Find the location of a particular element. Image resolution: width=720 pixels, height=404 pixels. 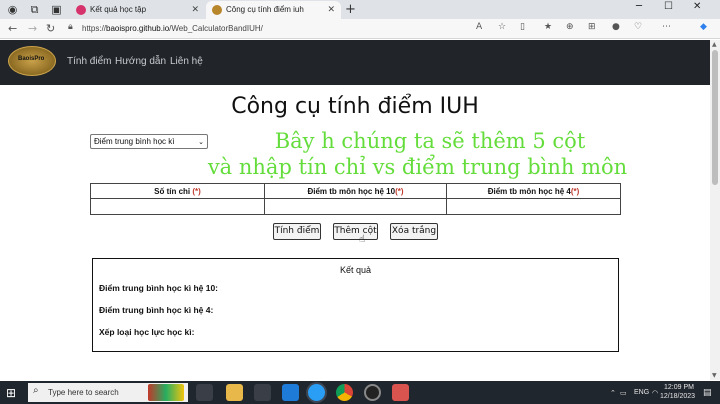

score-10-cell is located at coordinates (355, 206).